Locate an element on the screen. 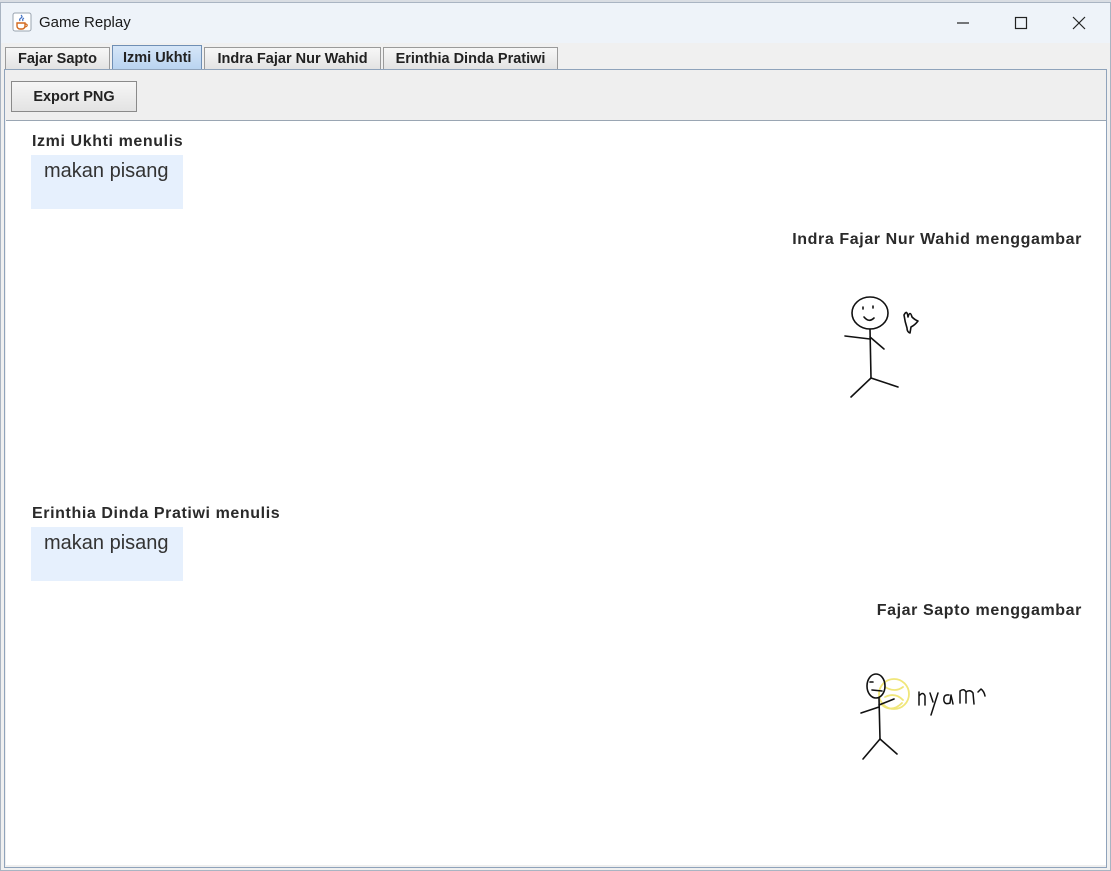 The image size is (1111, 871). entry-caption: Indra Fajar Nur Wahid menggambar is located at coordinates (937, 239).